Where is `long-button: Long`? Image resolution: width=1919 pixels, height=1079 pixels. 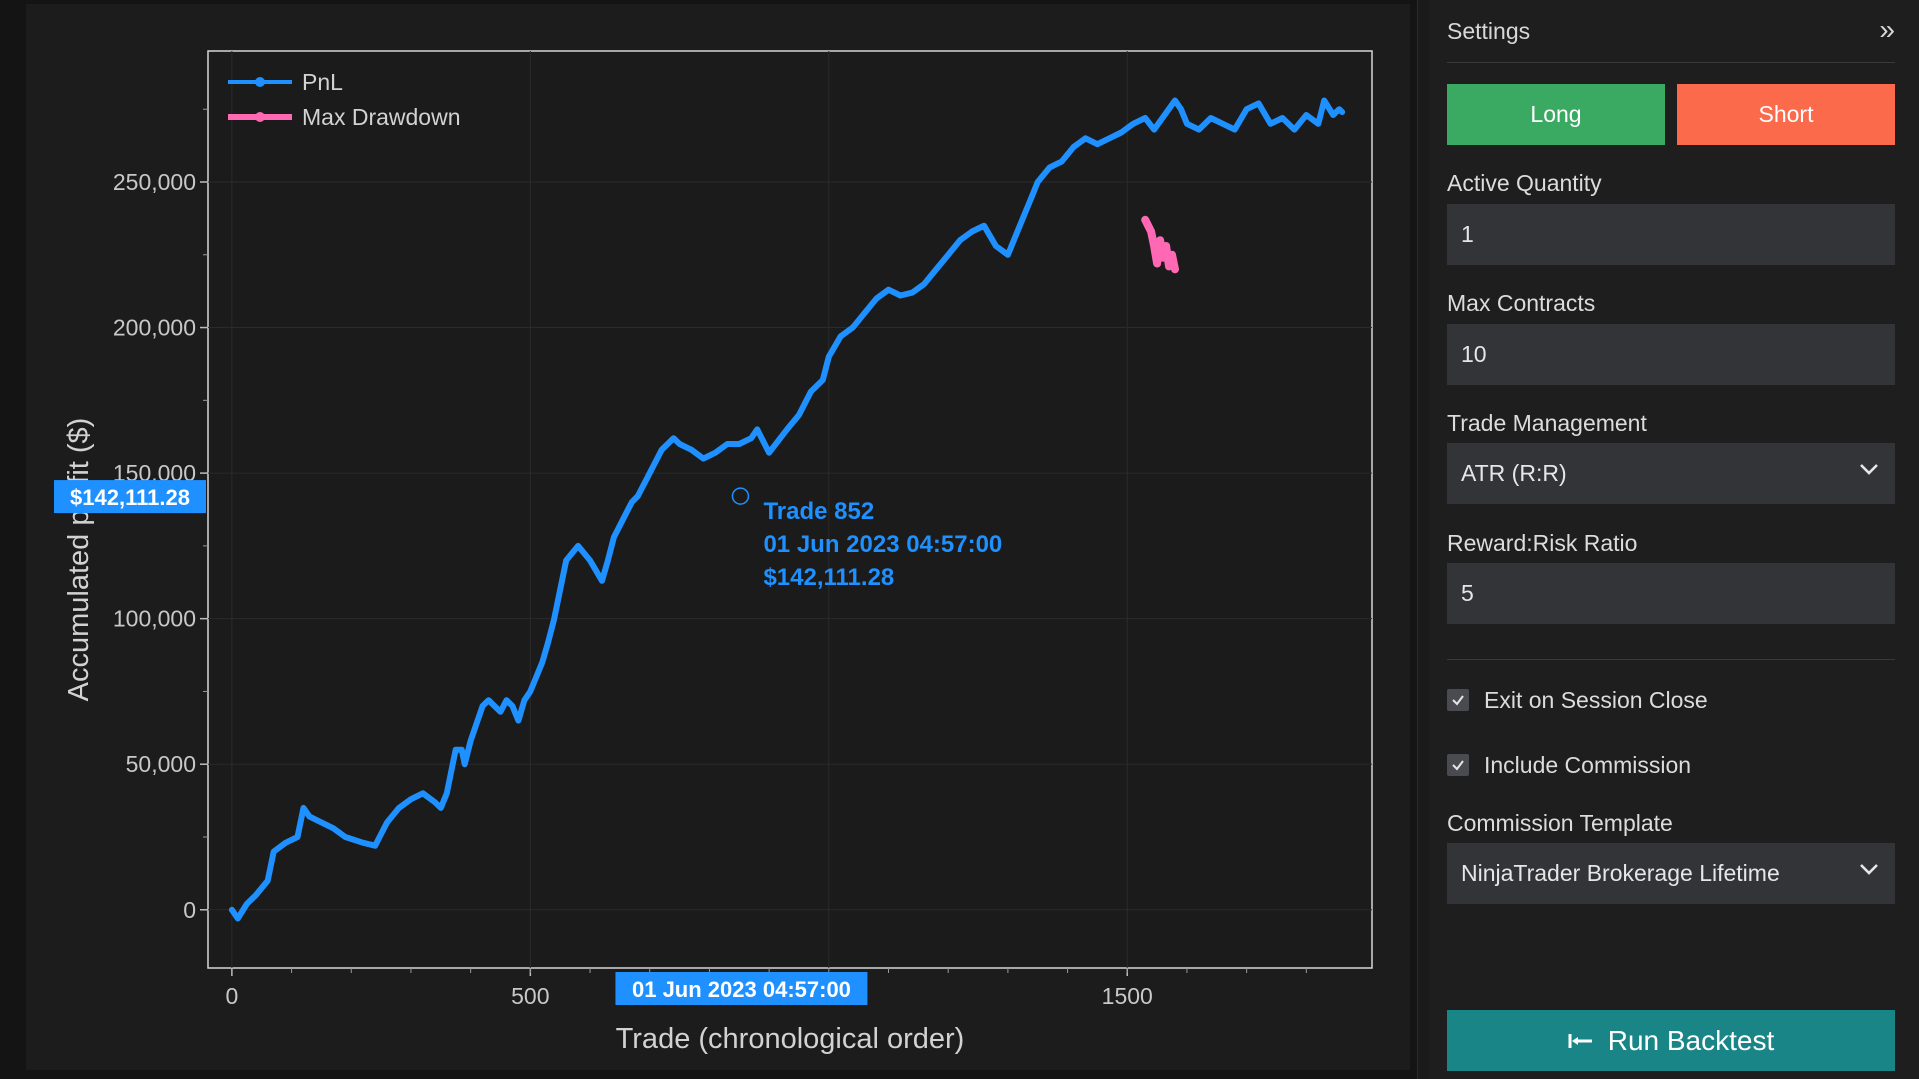 long-button: Long is located at coordinates (1556, 114).